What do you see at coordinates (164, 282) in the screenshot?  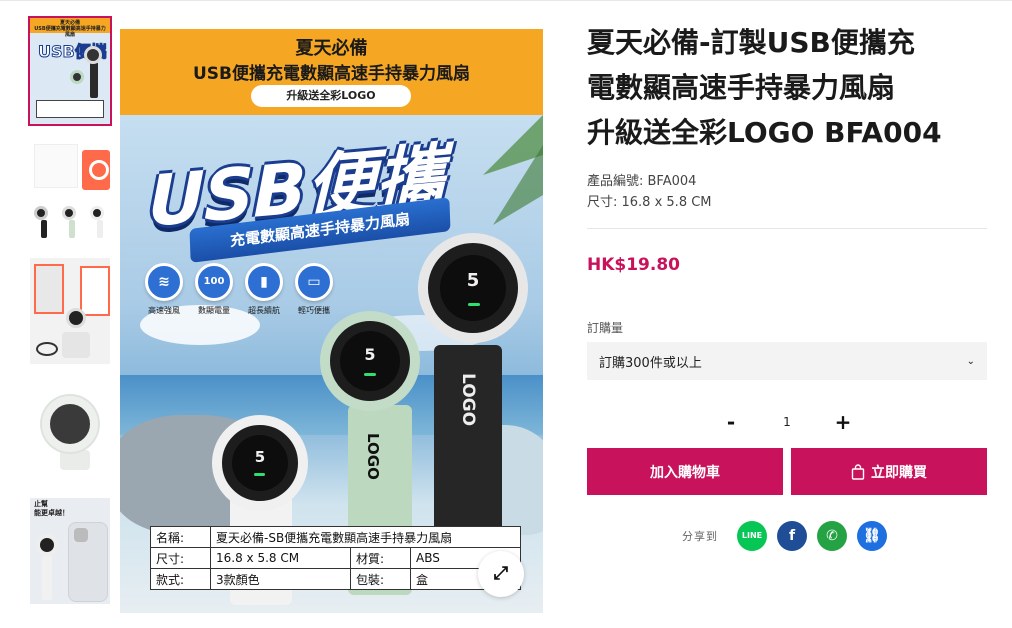 I see `wind-icon: ≋` at bounding box center [164, 282].